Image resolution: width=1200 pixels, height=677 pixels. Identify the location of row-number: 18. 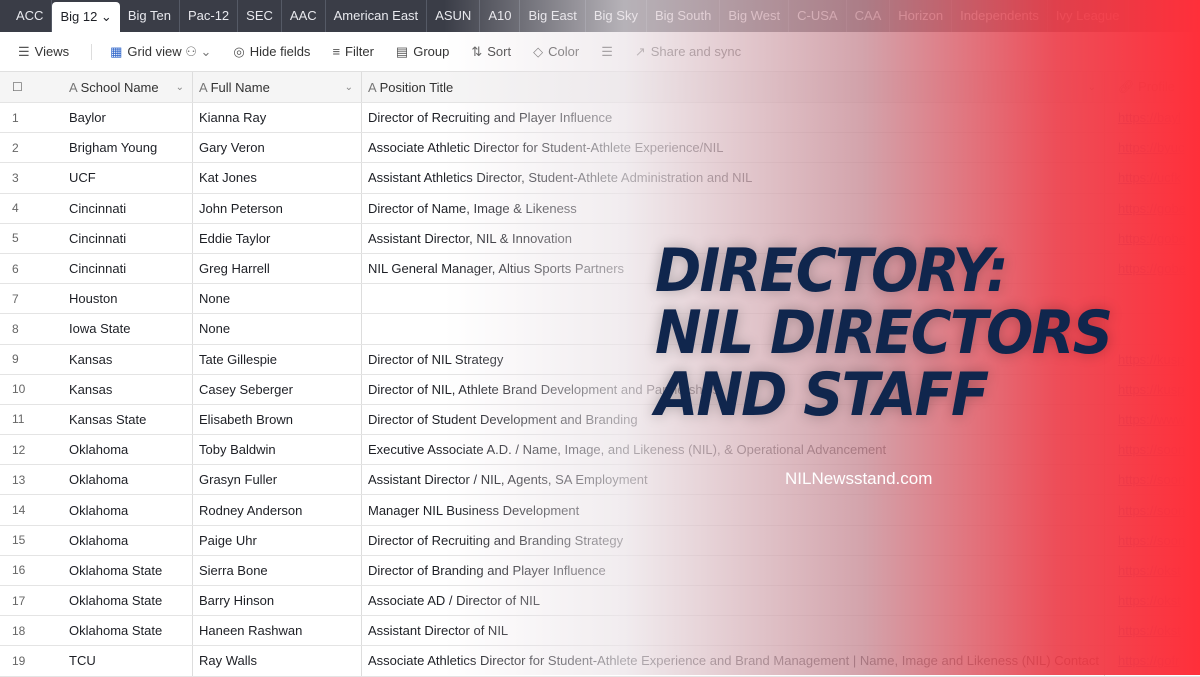
(19, 630).